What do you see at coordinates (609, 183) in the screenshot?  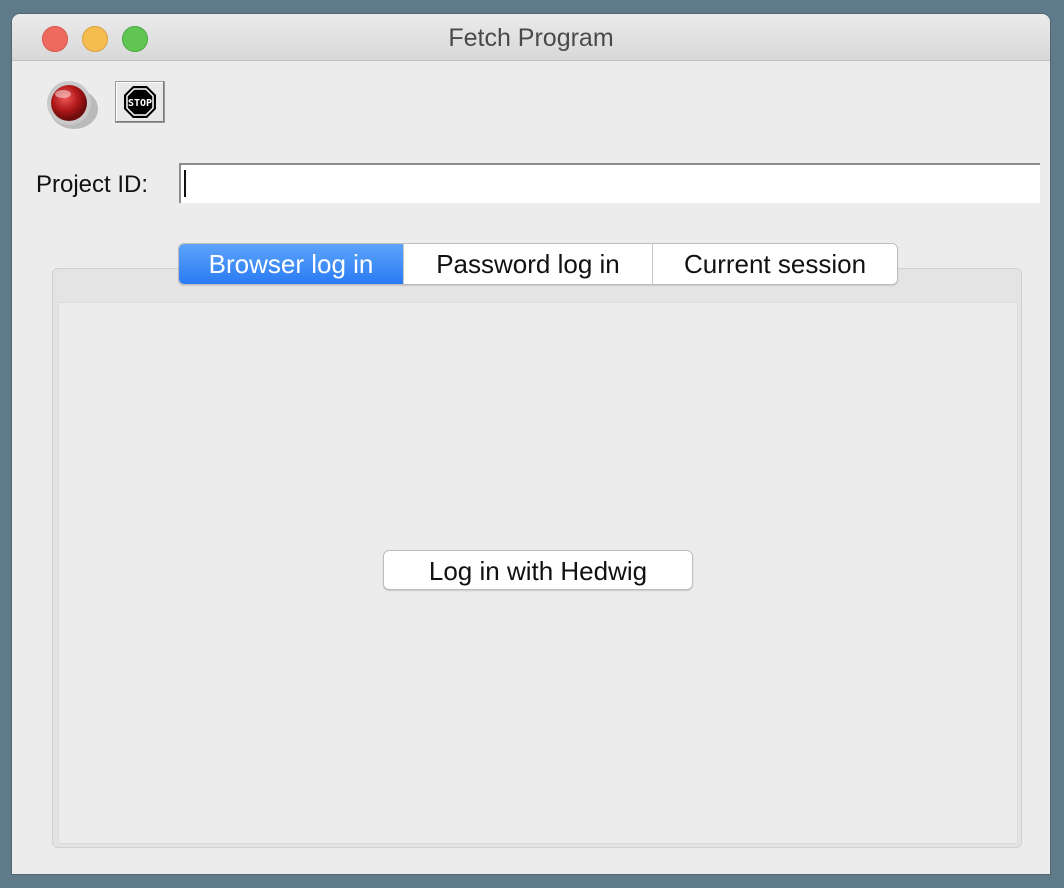 I see `project-id-input` at bounding box center [609, 183].